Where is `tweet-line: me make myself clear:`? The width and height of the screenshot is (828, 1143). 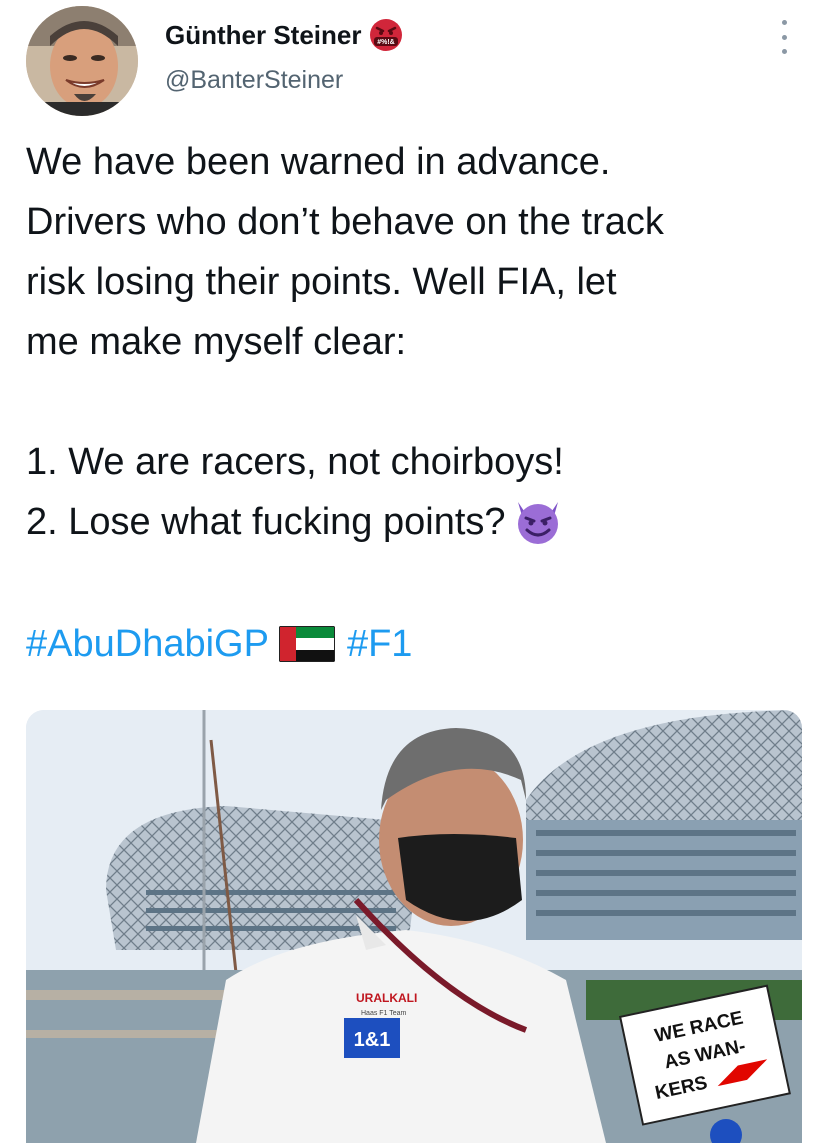
tweet-line: me make myself clear: is located at coordinates (216, 342).